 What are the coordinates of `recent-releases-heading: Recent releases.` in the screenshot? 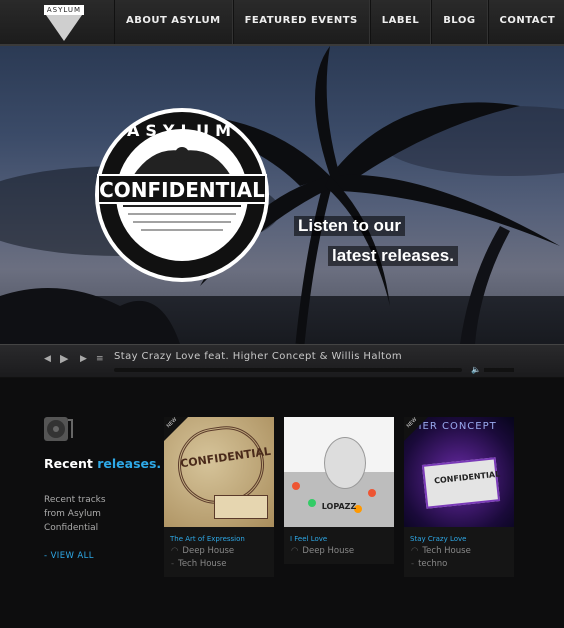 It's located at (102, 463).